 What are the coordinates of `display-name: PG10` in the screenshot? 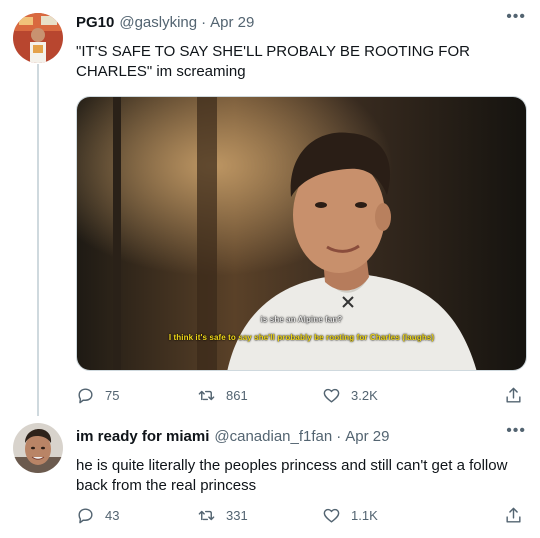 It's located at (95, 22).